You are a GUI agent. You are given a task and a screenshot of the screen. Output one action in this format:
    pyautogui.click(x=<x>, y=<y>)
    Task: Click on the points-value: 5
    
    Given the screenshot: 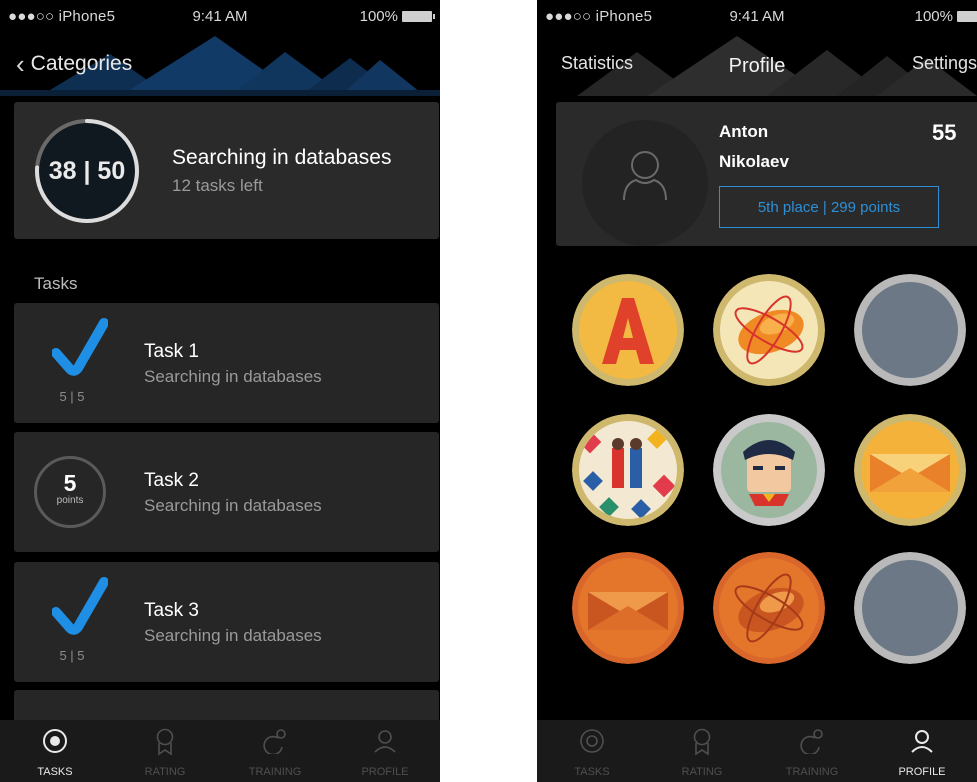 What is the action you would take?
    pyautogui.click(x=70, y=483)
    